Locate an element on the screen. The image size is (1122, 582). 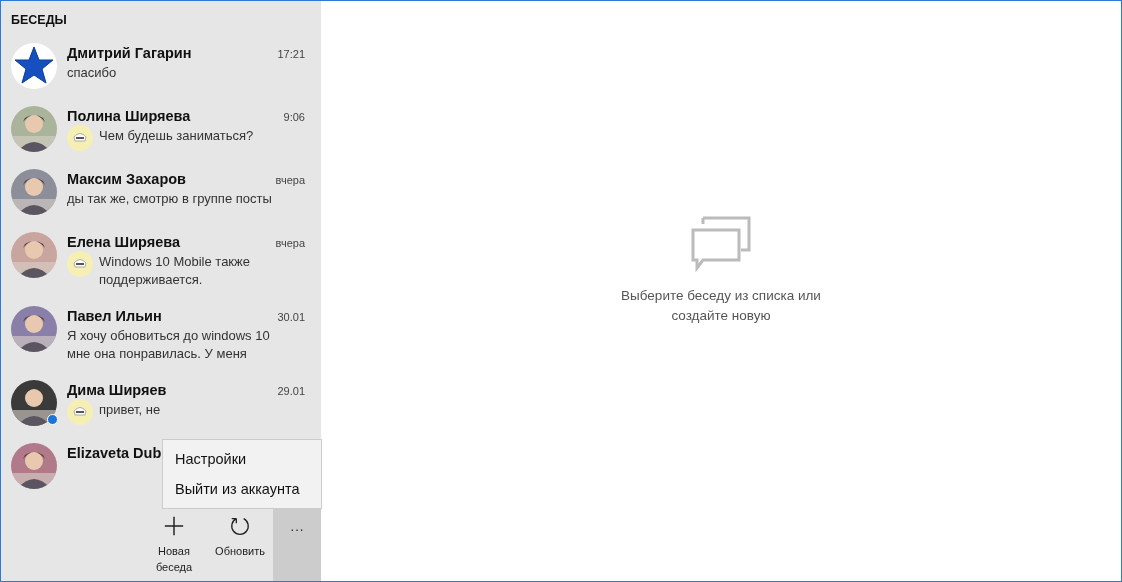
refresh-icon is located at coordinates (240, 526).